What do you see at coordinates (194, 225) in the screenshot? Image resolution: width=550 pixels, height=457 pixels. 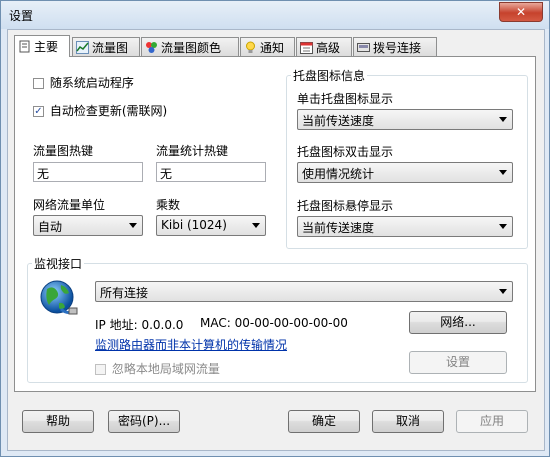 I see `multiplier-value: Kibi (1024)` at bounding box center [194, 225].